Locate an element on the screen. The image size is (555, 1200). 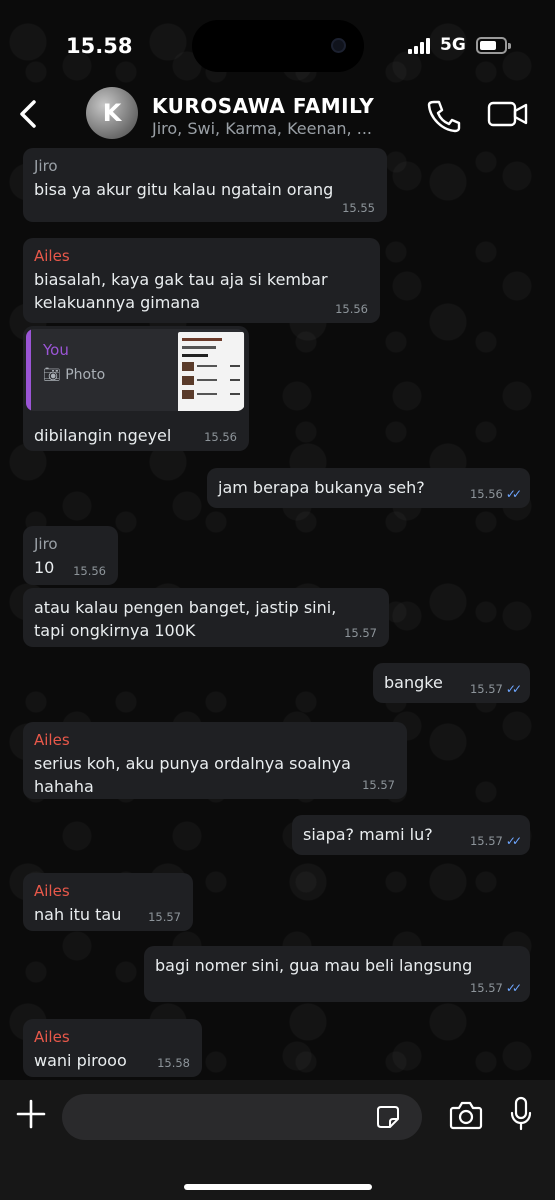
message-bubble: bangke 15.57 ✓✓ is located at coordinates (451, 683).